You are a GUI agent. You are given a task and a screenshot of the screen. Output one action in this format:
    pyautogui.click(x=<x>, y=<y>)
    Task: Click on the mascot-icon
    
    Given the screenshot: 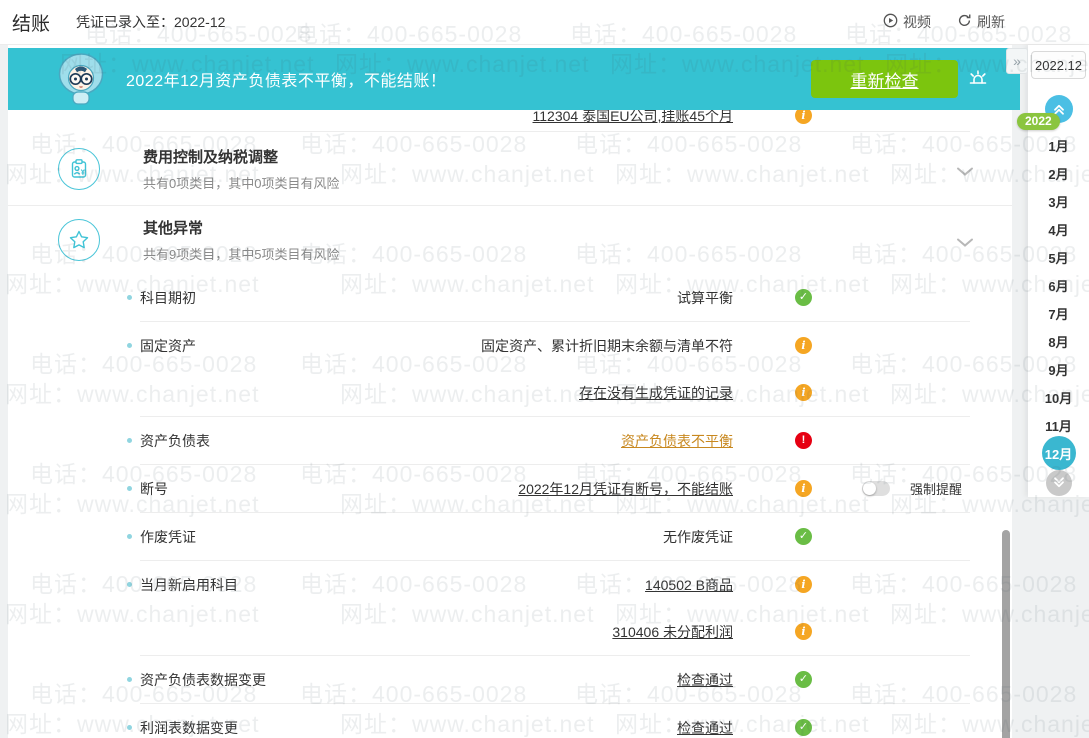 What is the action you would take?
    pyautogui.click(x=81, y=79)
    